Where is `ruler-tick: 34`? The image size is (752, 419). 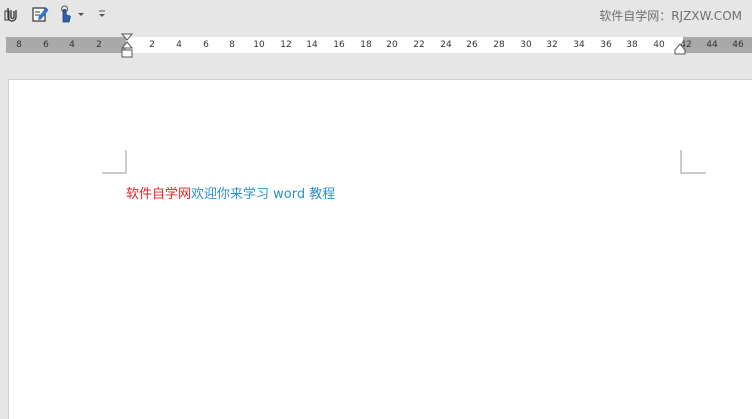 ruler-tick: 34 is located at coordinates (579, 45).